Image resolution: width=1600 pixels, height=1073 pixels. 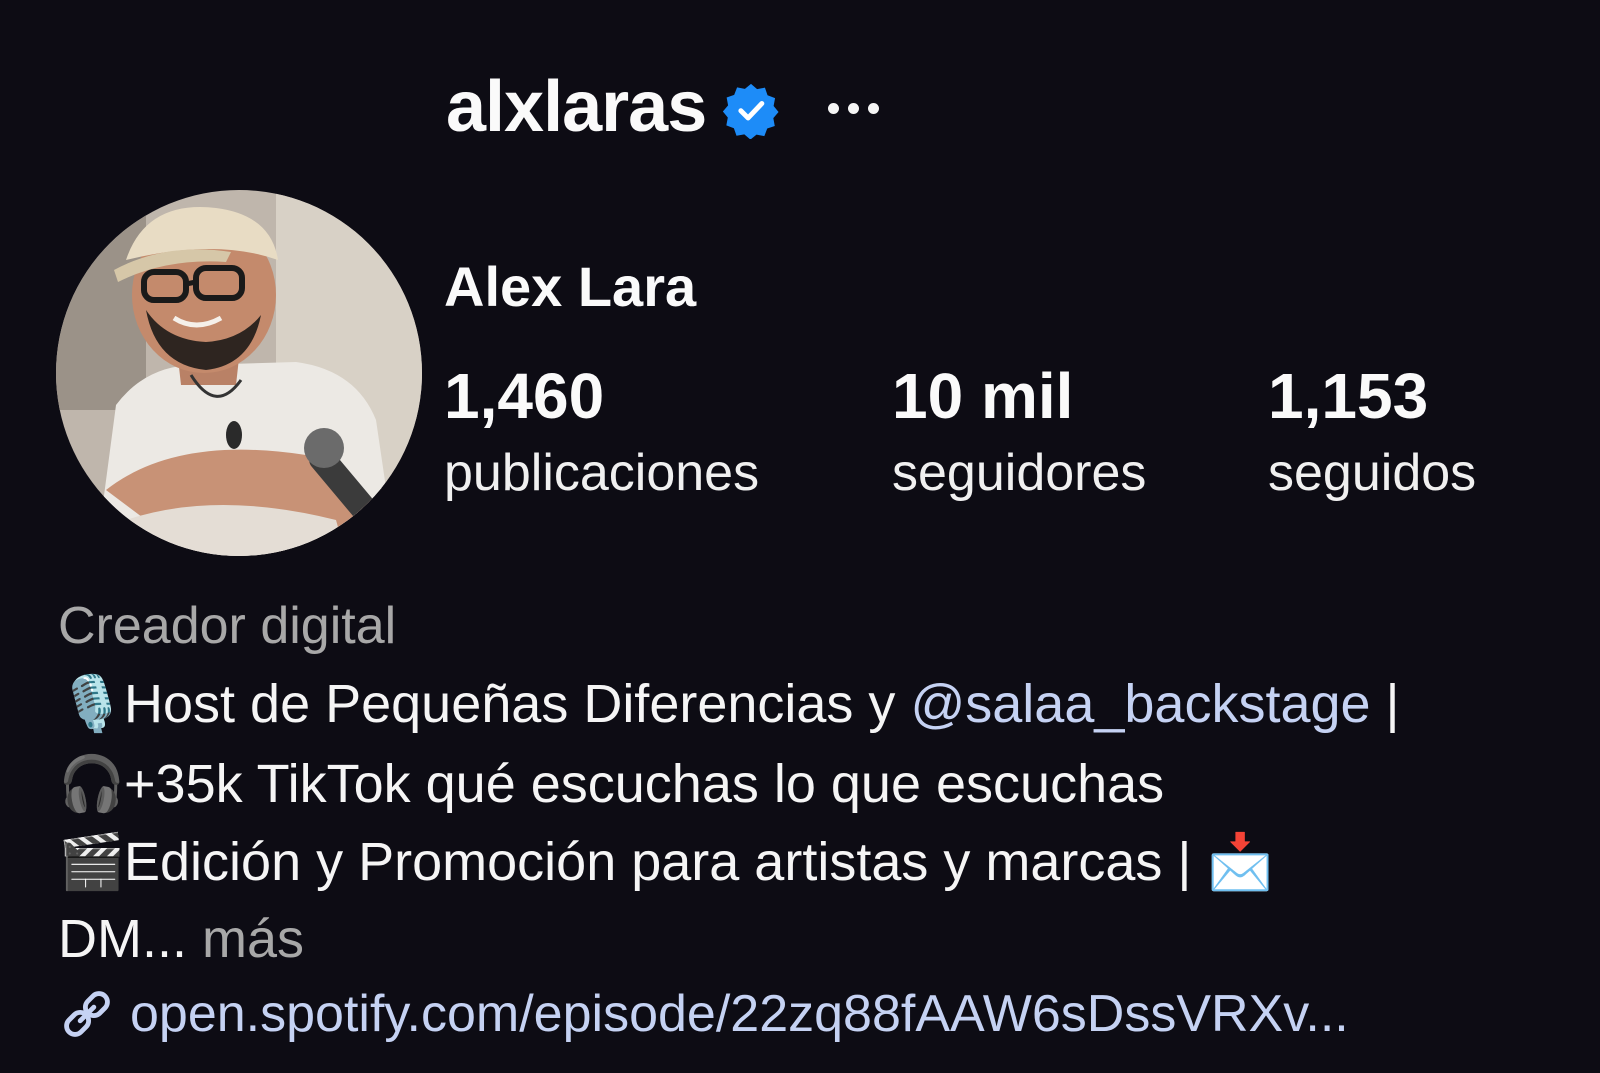 What do you see at coordinates (92, 783) in the screenshot?
I see `headphones-emoji: 🎧` at bounding box center [92, 783].